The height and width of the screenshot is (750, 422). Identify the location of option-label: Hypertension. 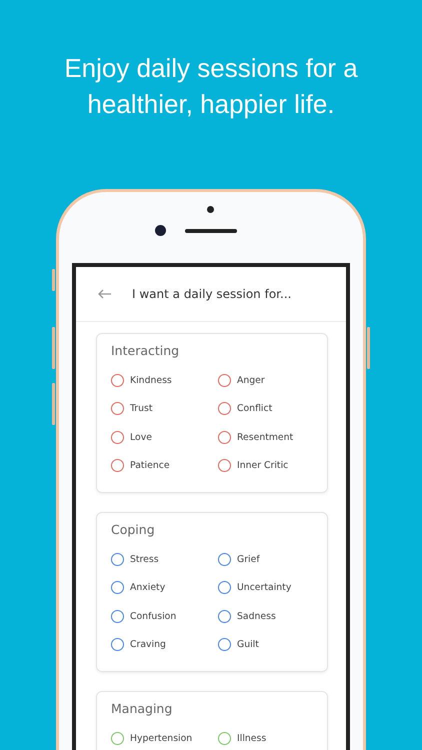
(161, 738).